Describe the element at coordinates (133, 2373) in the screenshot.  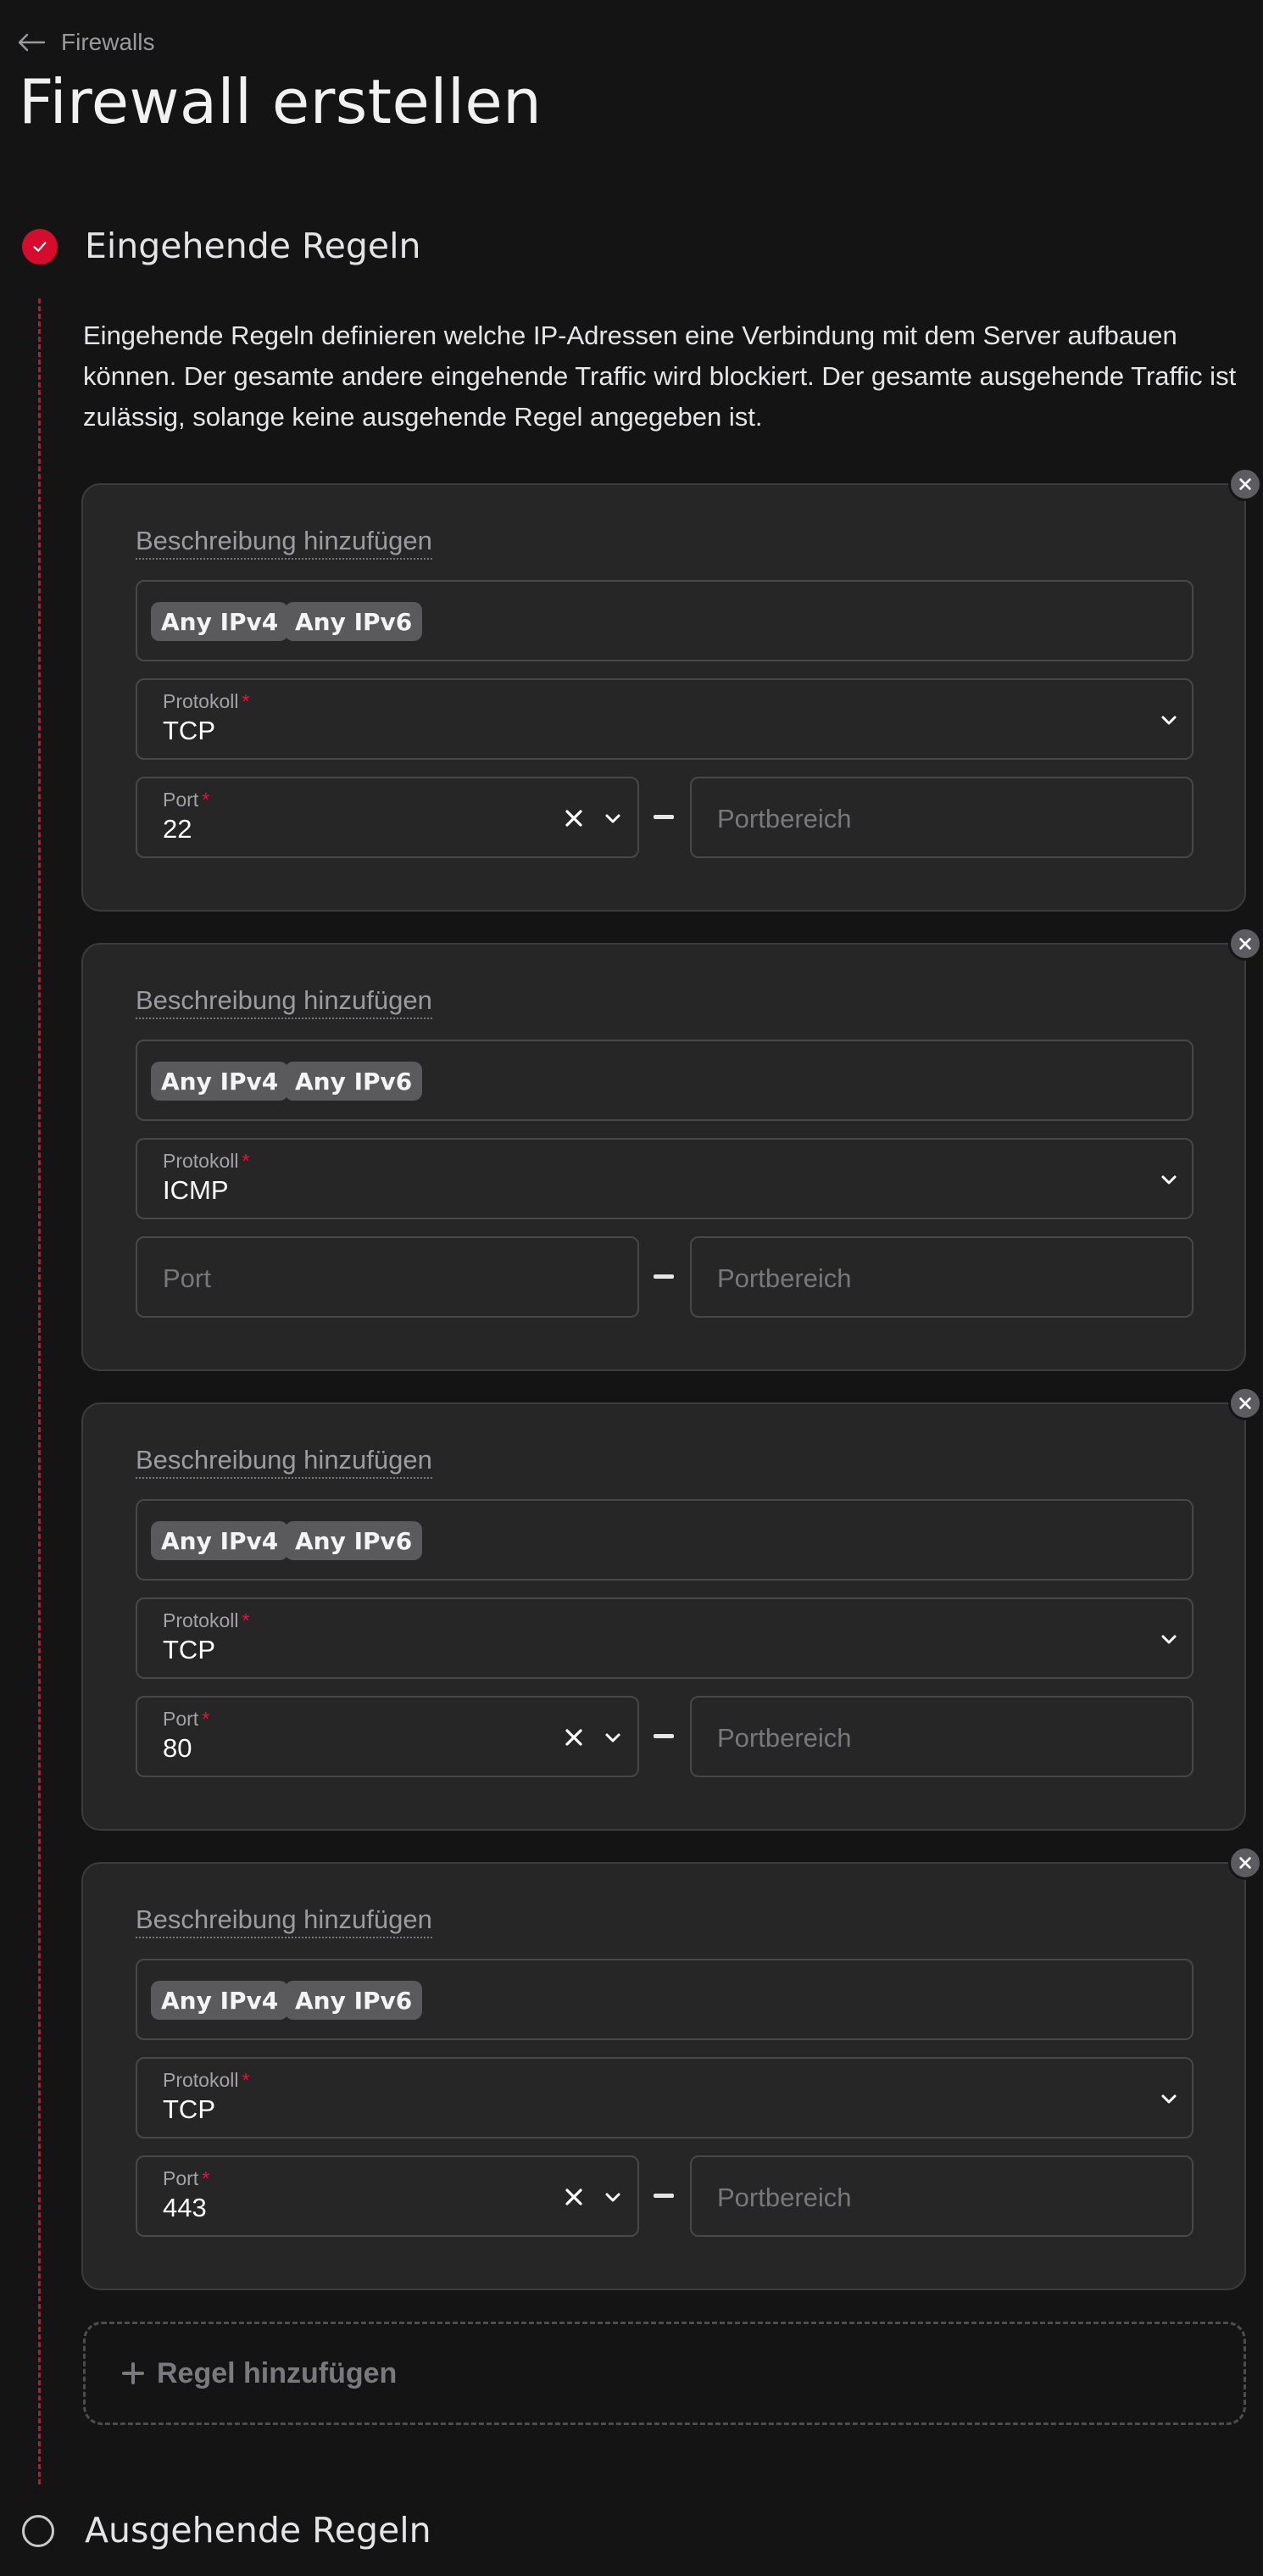
I see `plus-icon` at that location.